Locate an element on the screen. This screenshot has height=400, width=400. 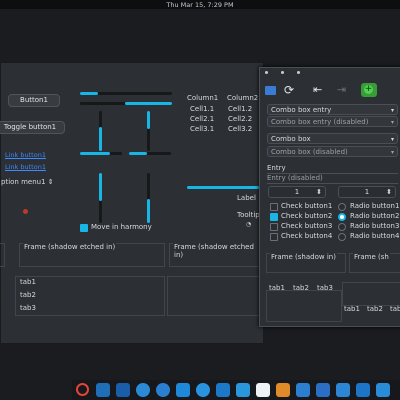
check-label: Check button1 is located at coordinates (307, 206).